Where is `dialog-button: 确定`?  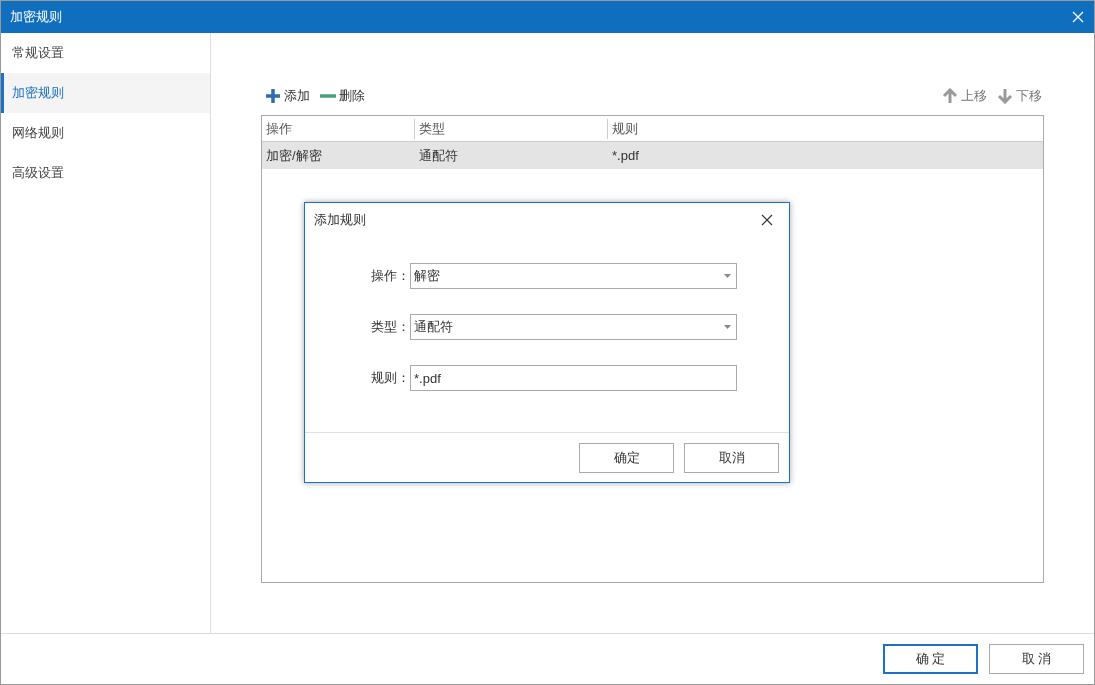
dialog-button: 确定 is located at coordinates (626, 457).